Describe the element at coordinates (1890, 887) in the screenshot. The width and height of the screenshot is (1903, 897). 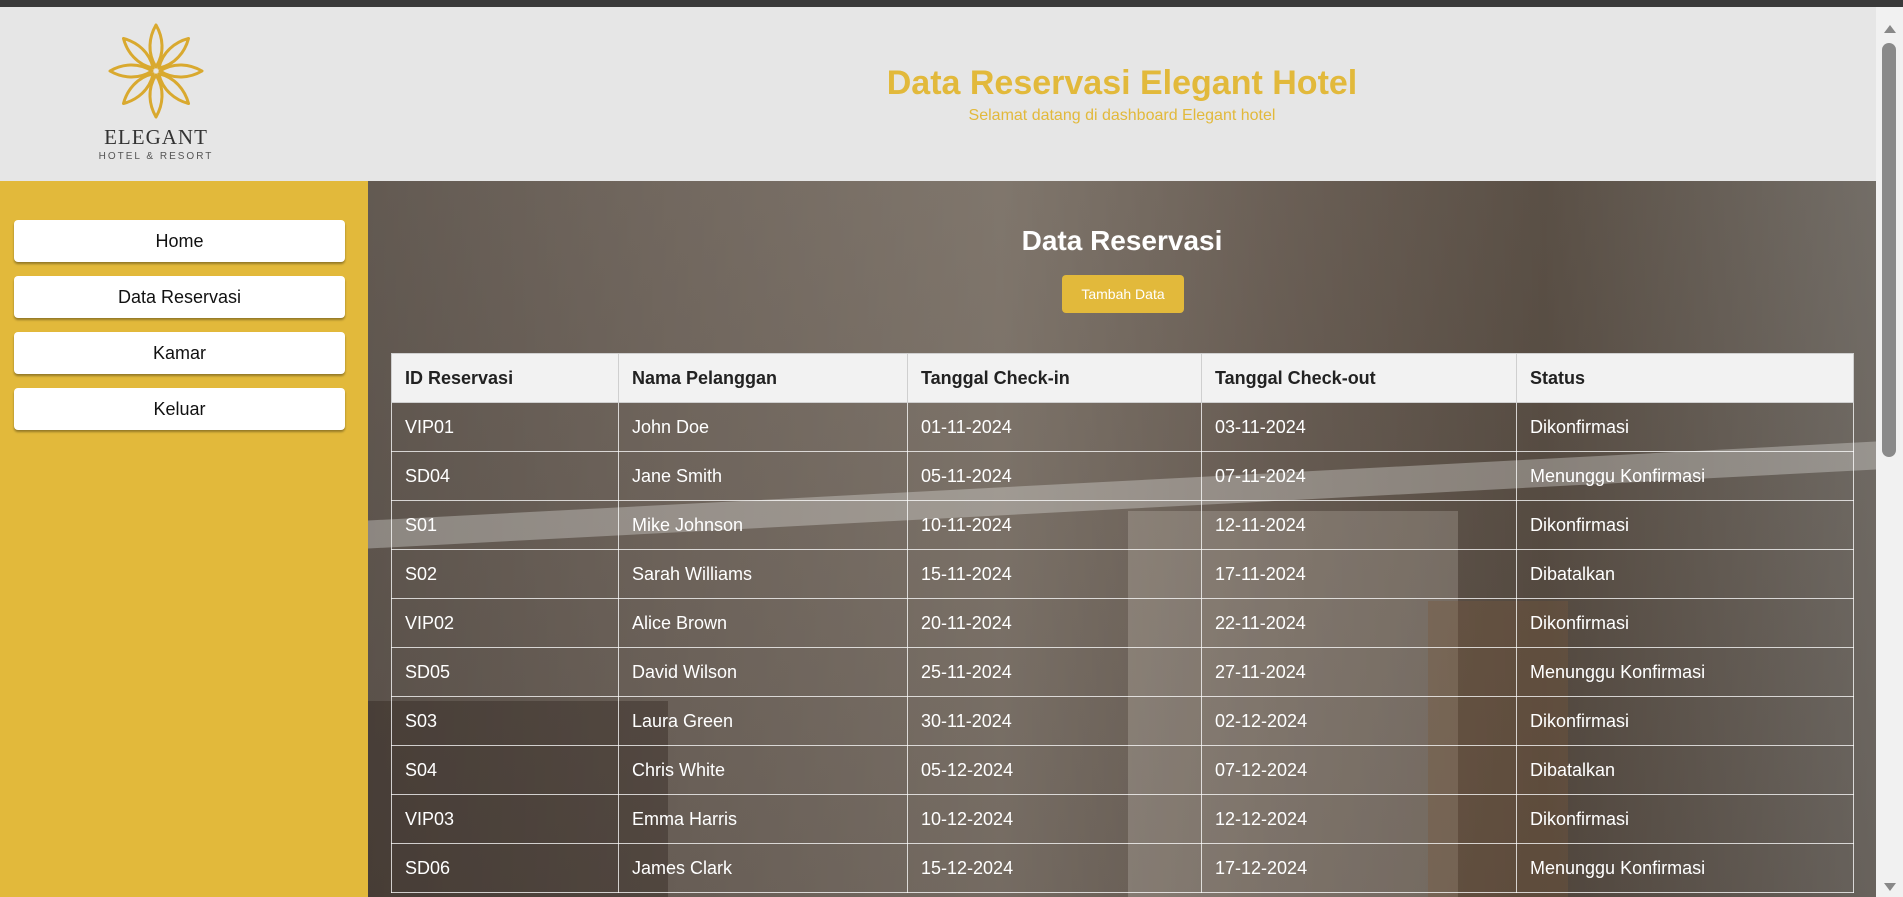
I see `scroll-down-arrow-icon` at that location.